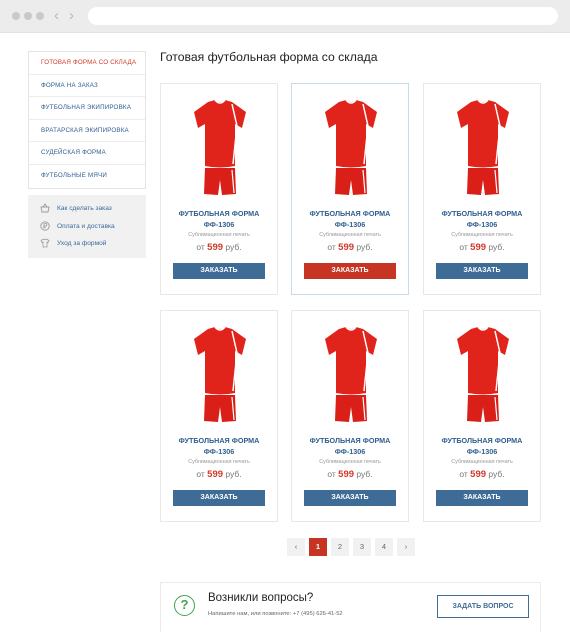  I want to click on help-link-care: Уход за формой, so click(73, 243).